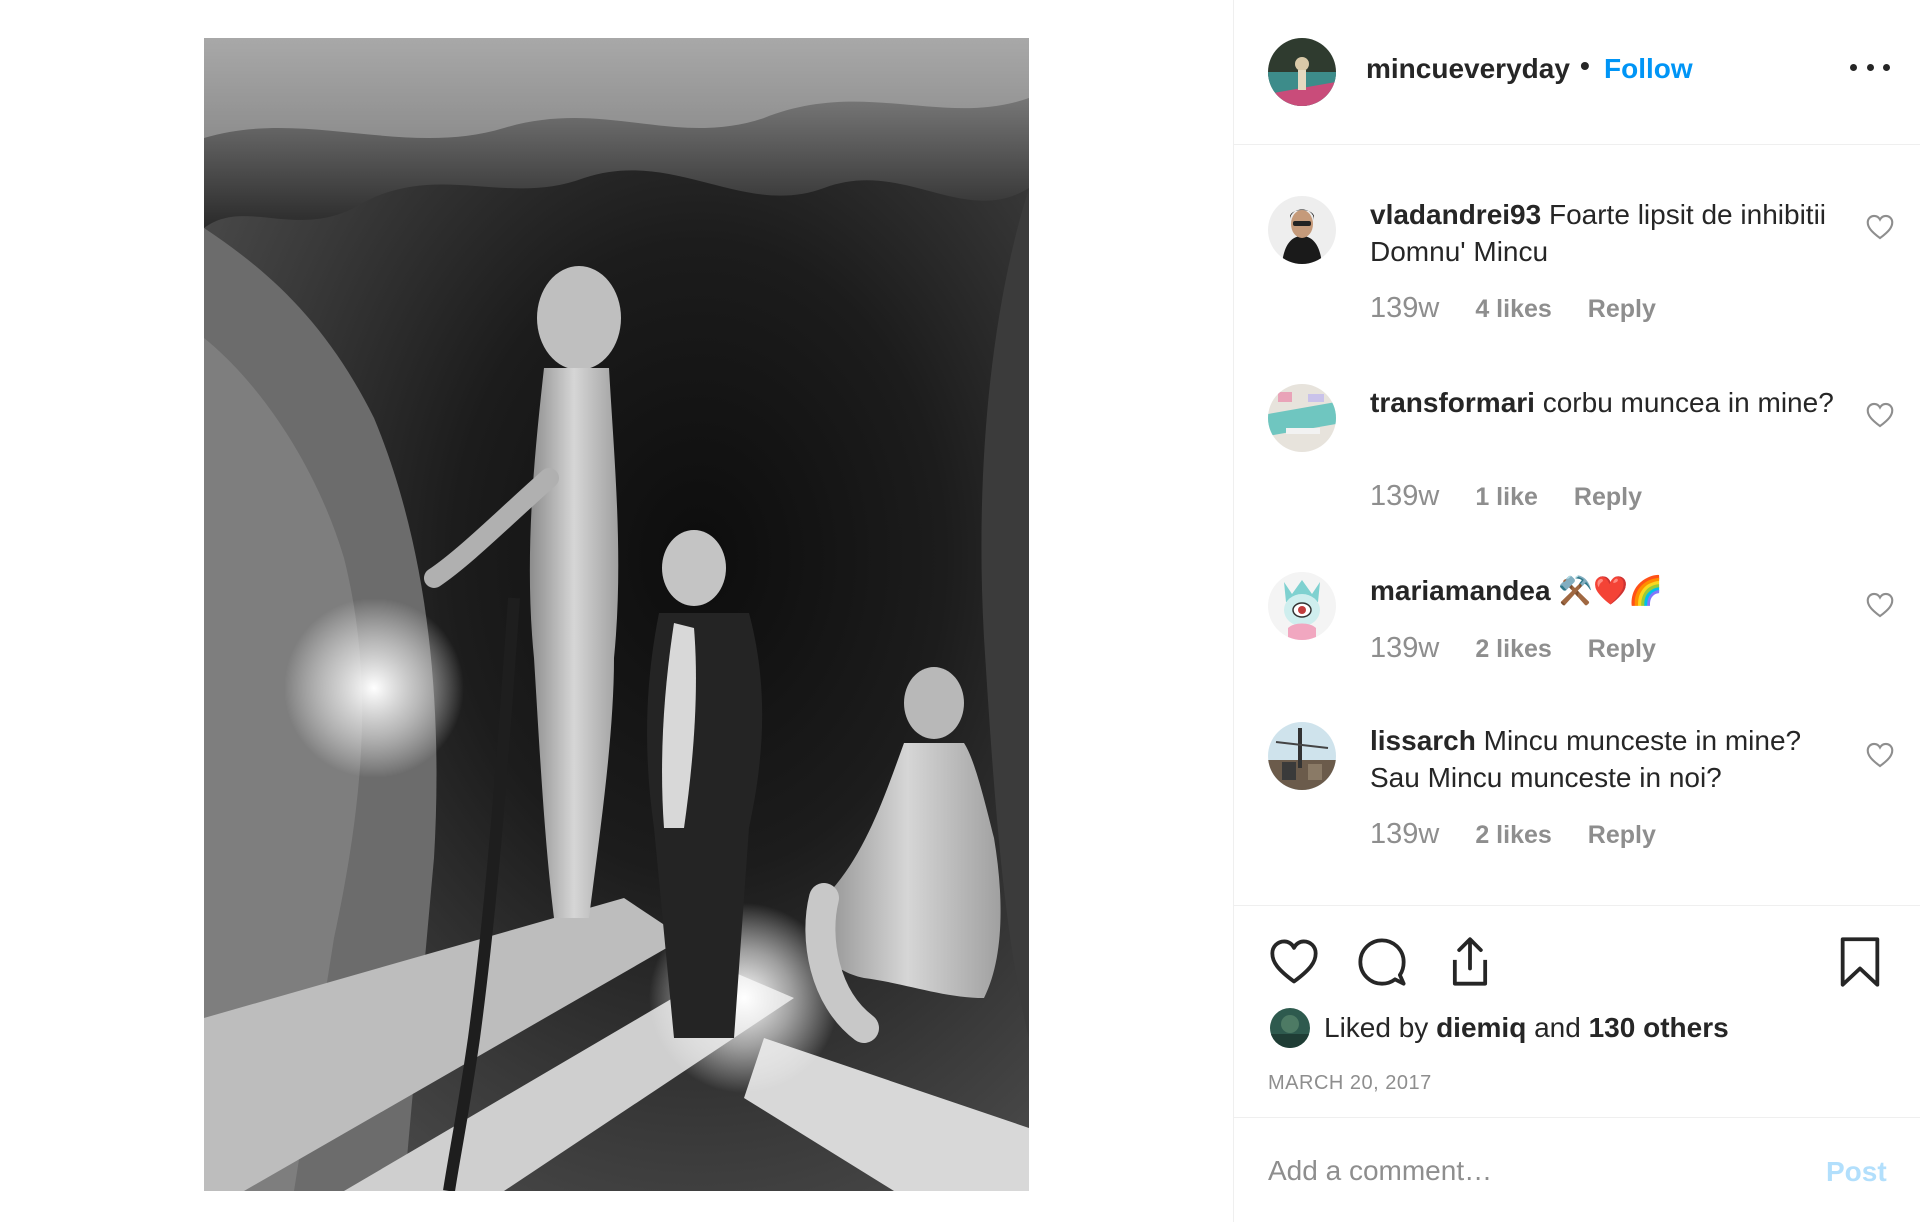 This screenshot has height=1222, width=1920. I want to click on more-options-icon, so click(1870, 67).